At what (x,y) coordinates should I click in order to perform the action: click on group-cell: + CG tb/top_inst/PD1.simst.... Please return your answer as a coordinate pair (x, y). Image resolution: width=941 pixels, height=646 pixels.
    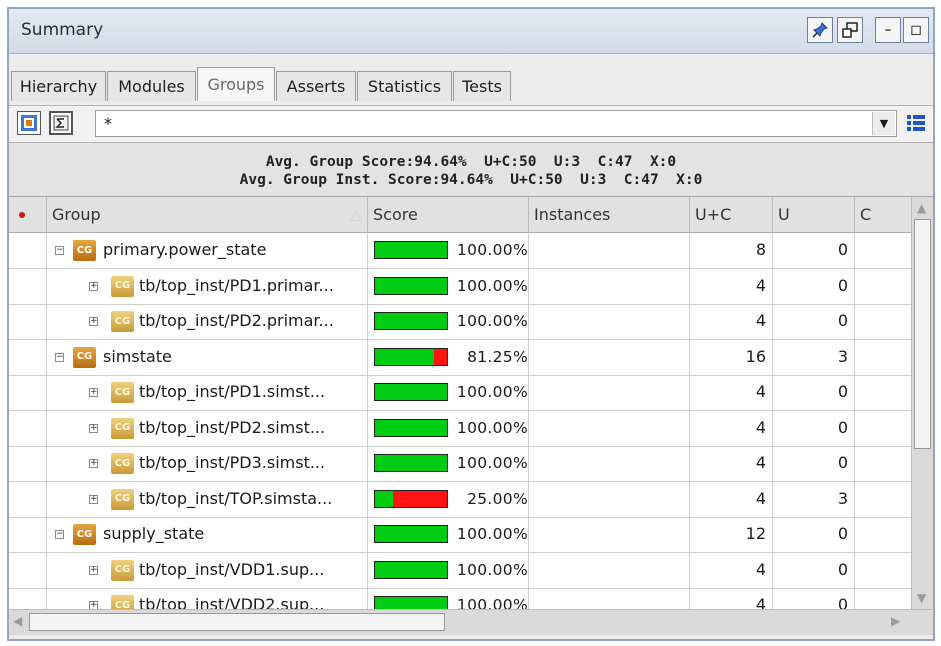
    Looking at the image, I should click on (207, 393).